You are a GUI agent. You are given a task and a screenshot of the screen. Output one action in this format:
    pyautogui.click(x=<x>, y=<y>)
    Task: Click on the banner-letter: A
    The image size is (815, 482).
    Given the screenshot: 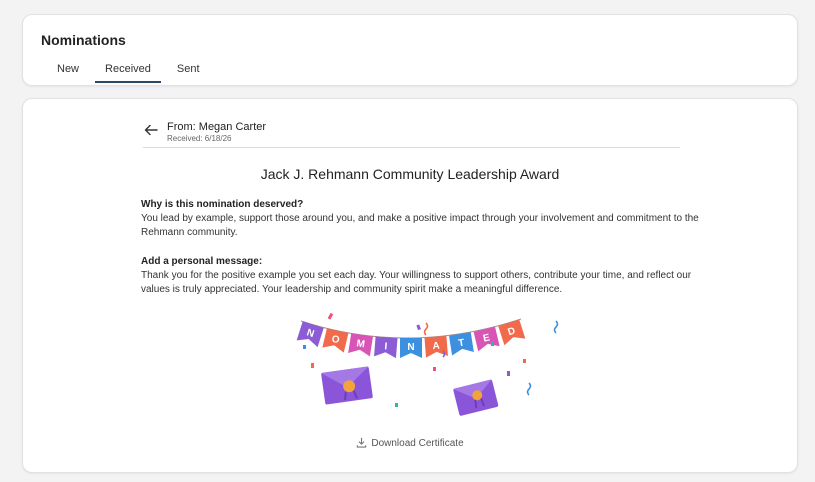 What is the action you would take?
    pyautogui.click(x=436, y=347)
    